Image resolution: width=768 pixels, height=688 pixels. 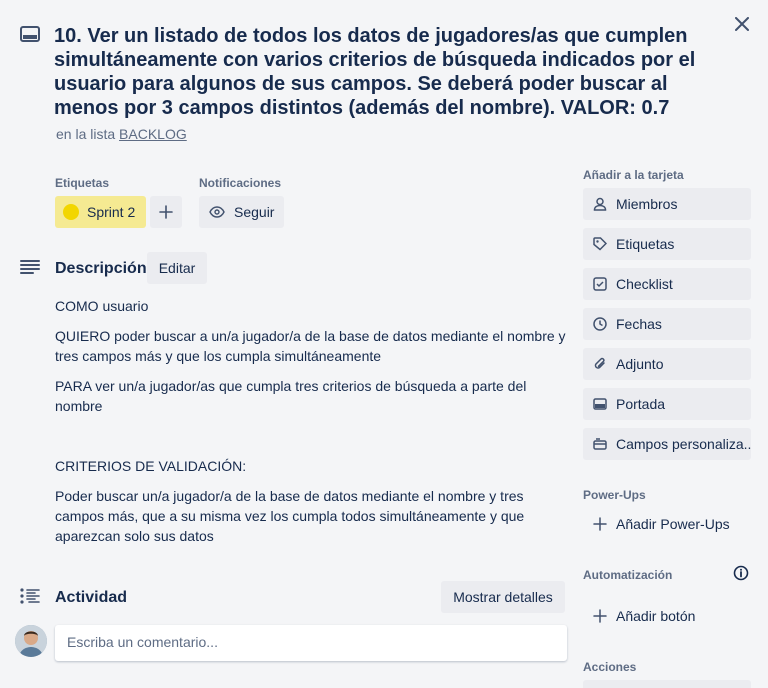 What do you see at coordinates (639, 324) in the screenshot?
I see `dates-label: Fechas` at bounding box center [639, 324].